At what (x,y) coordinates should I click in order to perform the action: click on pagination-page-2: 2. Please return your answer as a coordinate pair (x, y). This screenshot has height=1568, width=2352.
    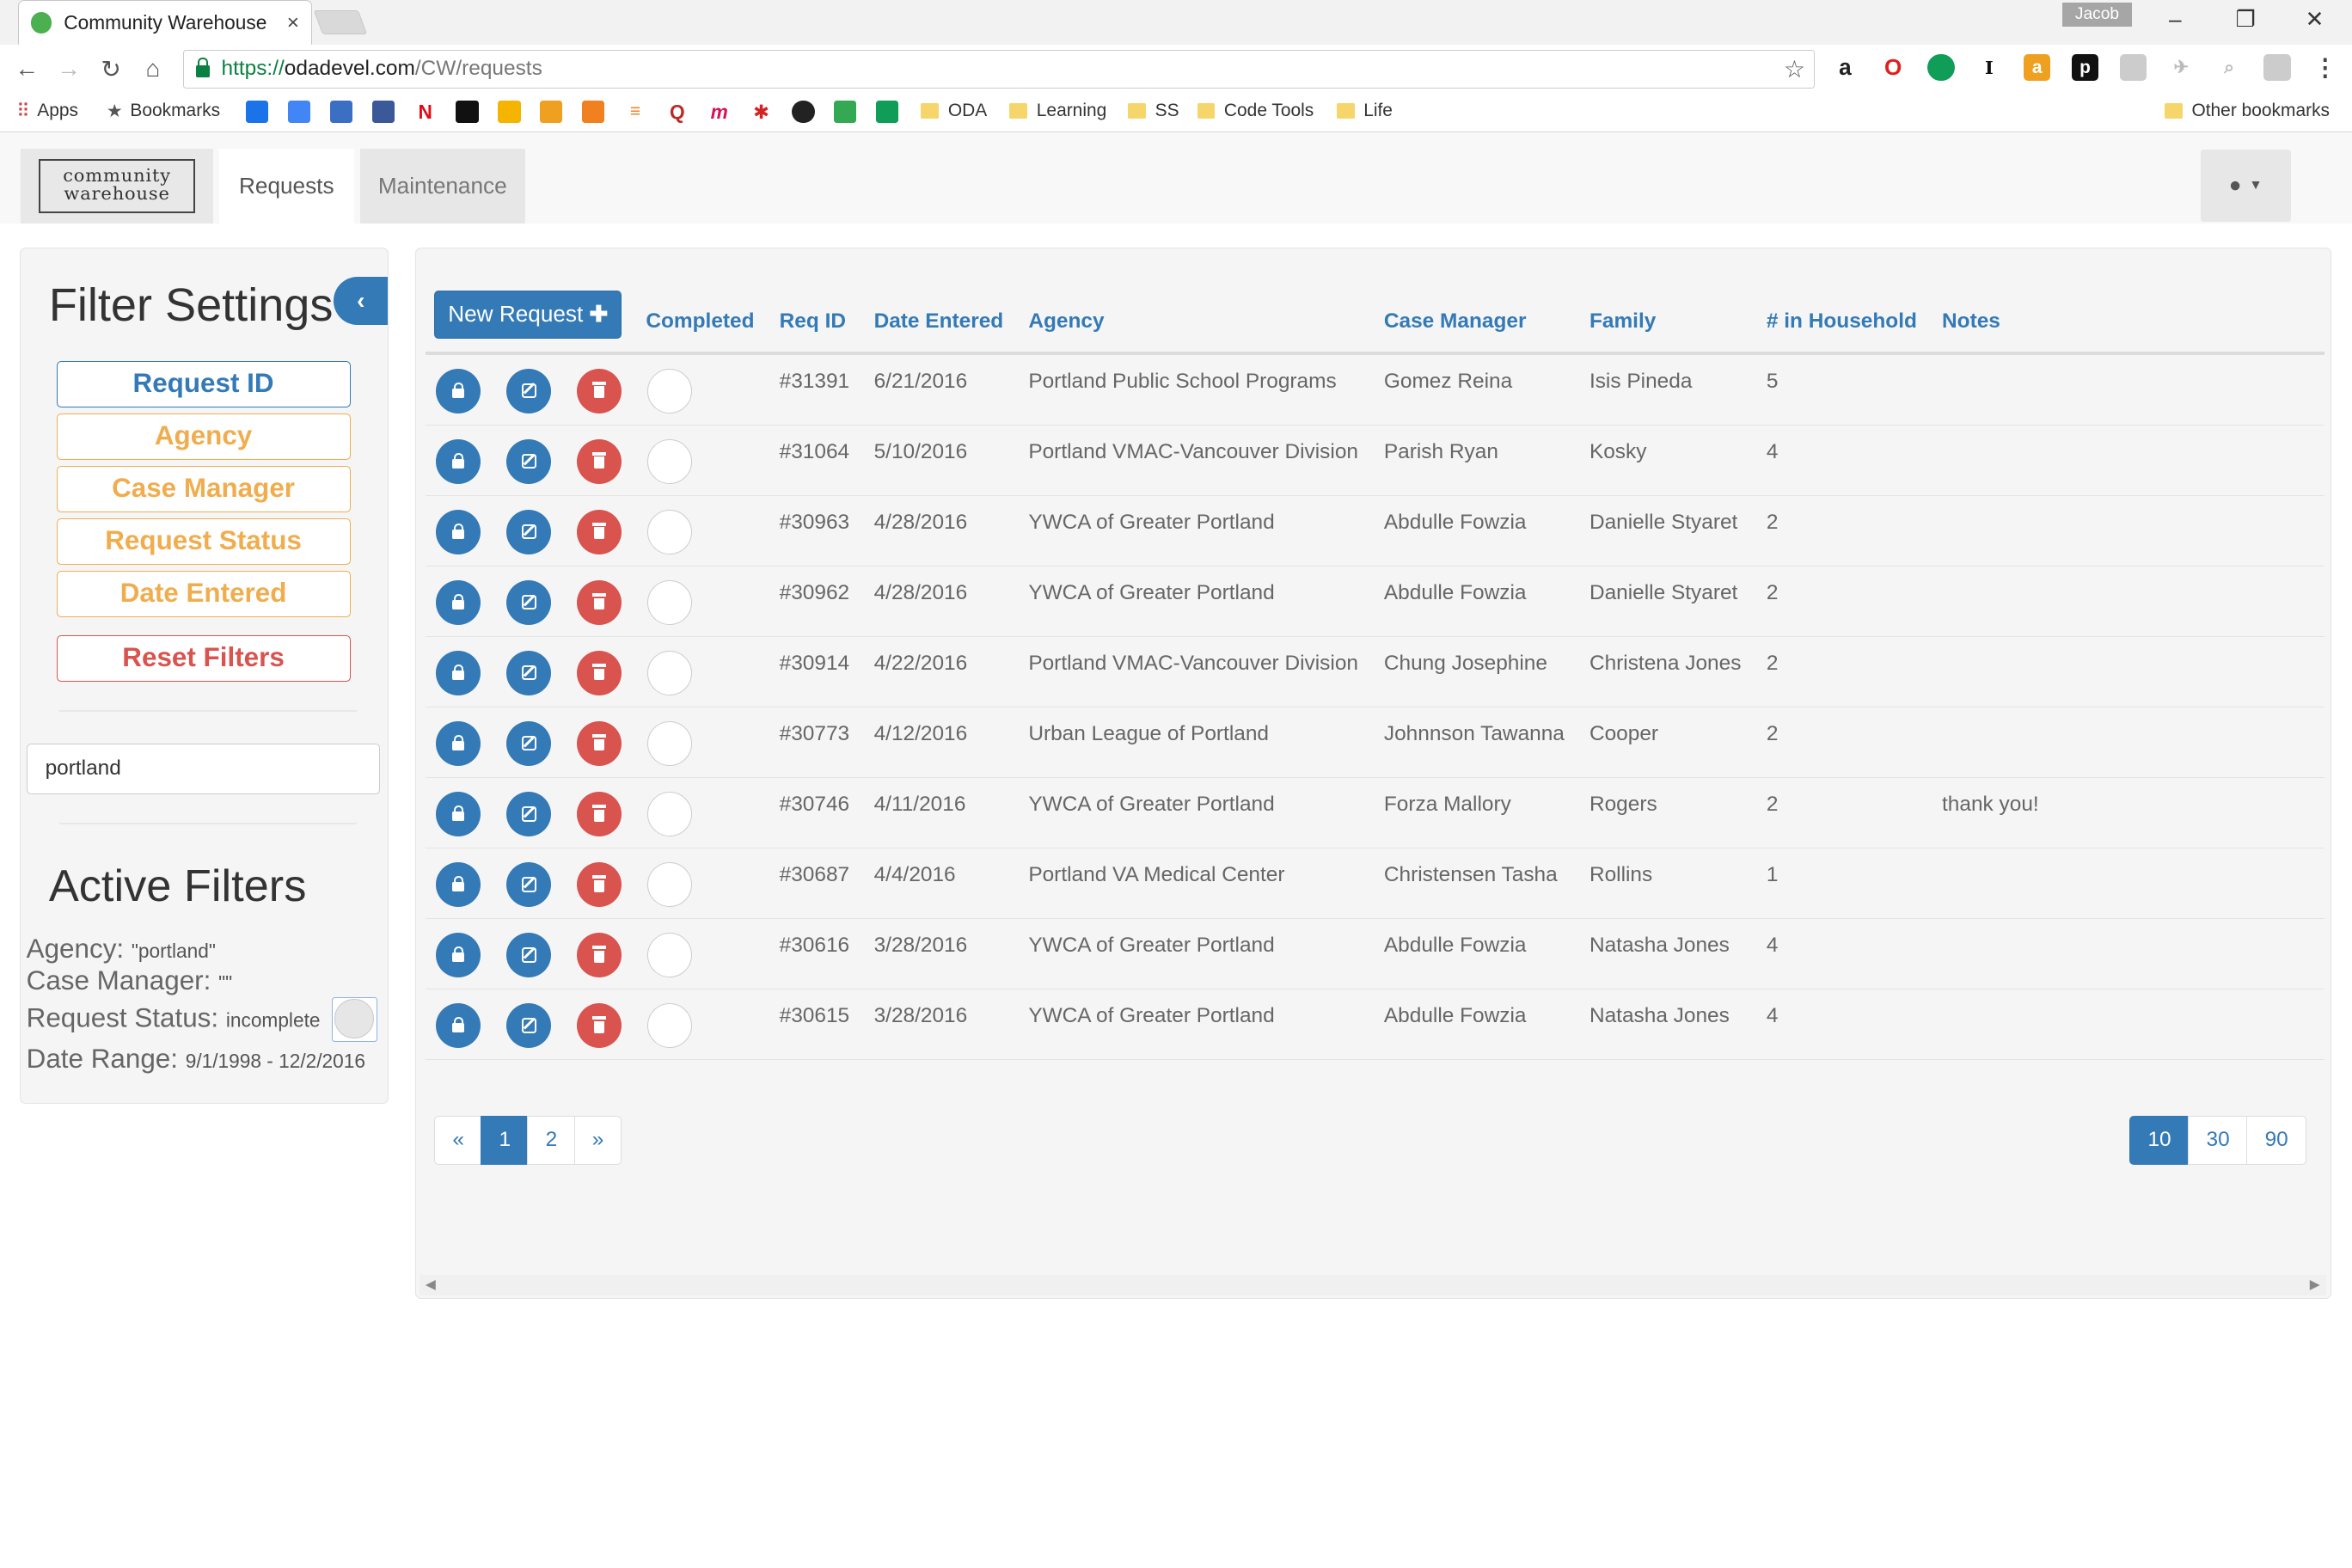
    Looking at the image, I should click on (551, 1140).